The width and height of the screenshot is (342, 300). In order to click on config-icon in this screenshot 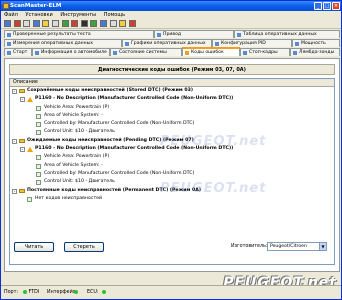, I will do `click(217, 44)`.